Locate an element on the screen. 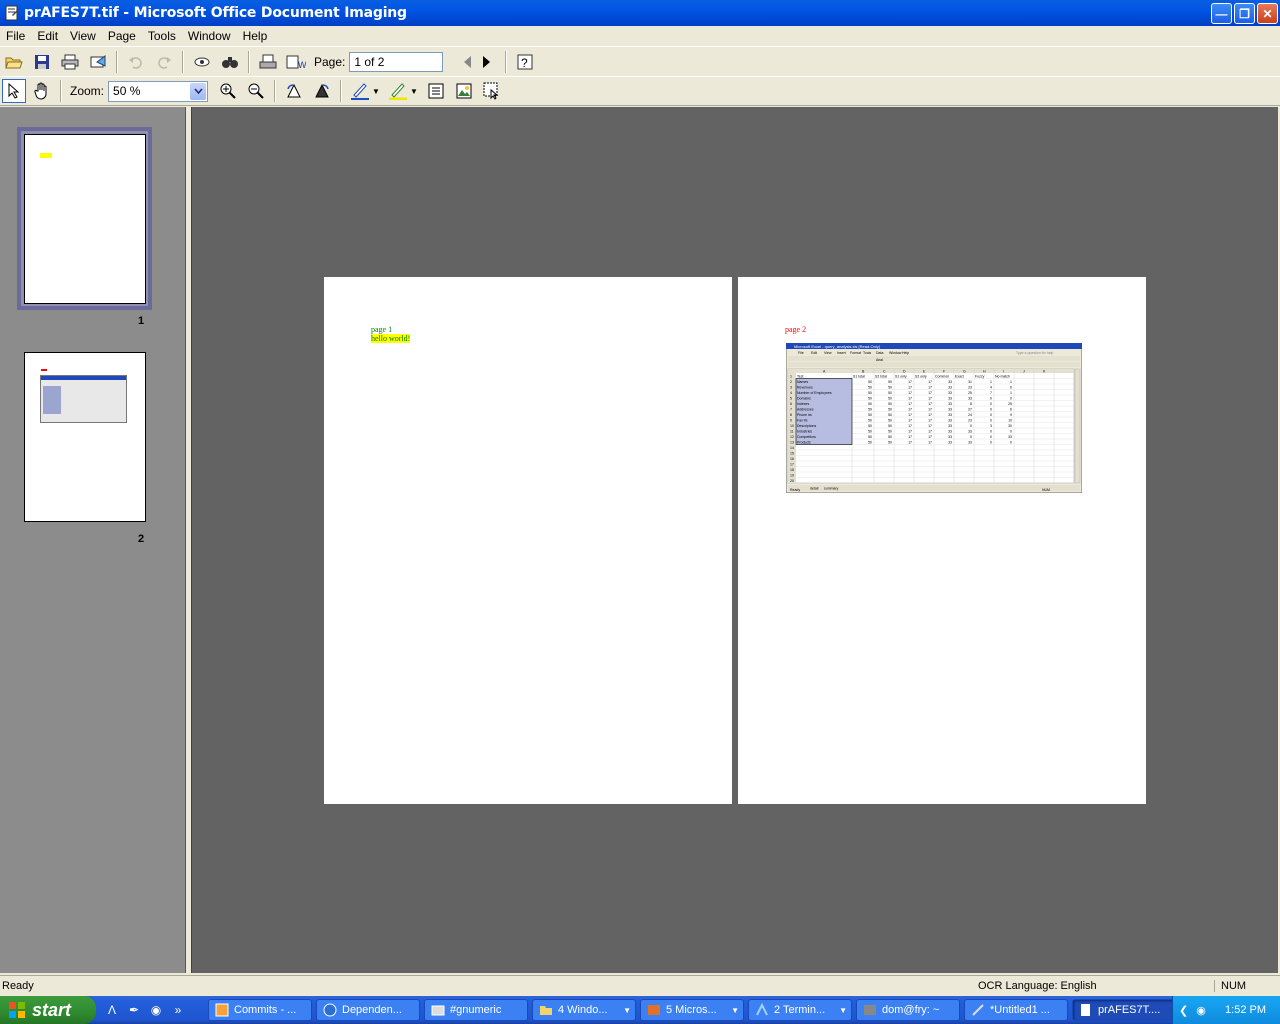 The width and height of the screenshot is (1280, 1024). zoom-in-button is located at coordinates (228, 91).